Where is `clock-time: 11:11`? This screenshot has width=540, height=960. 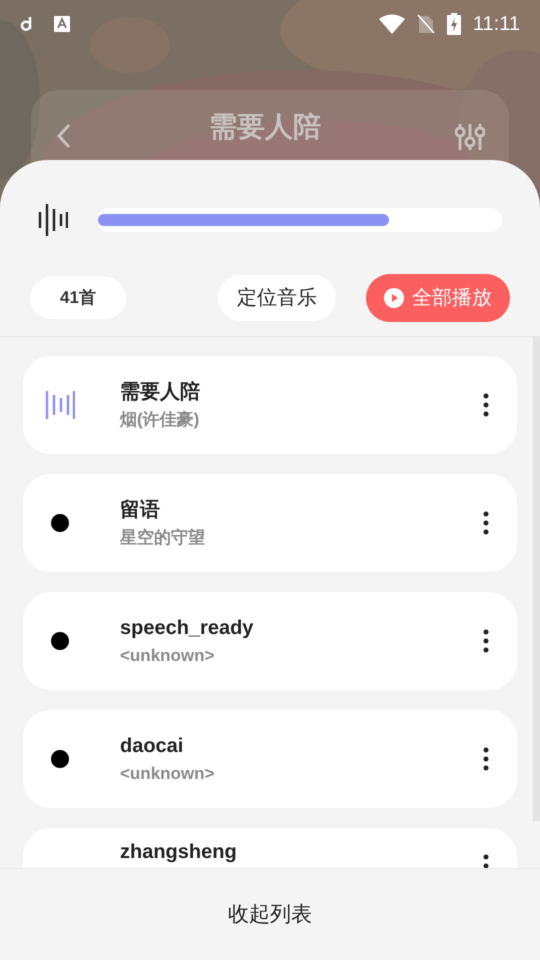
clock-time: 11:11 is located at coordinates (496, 24).